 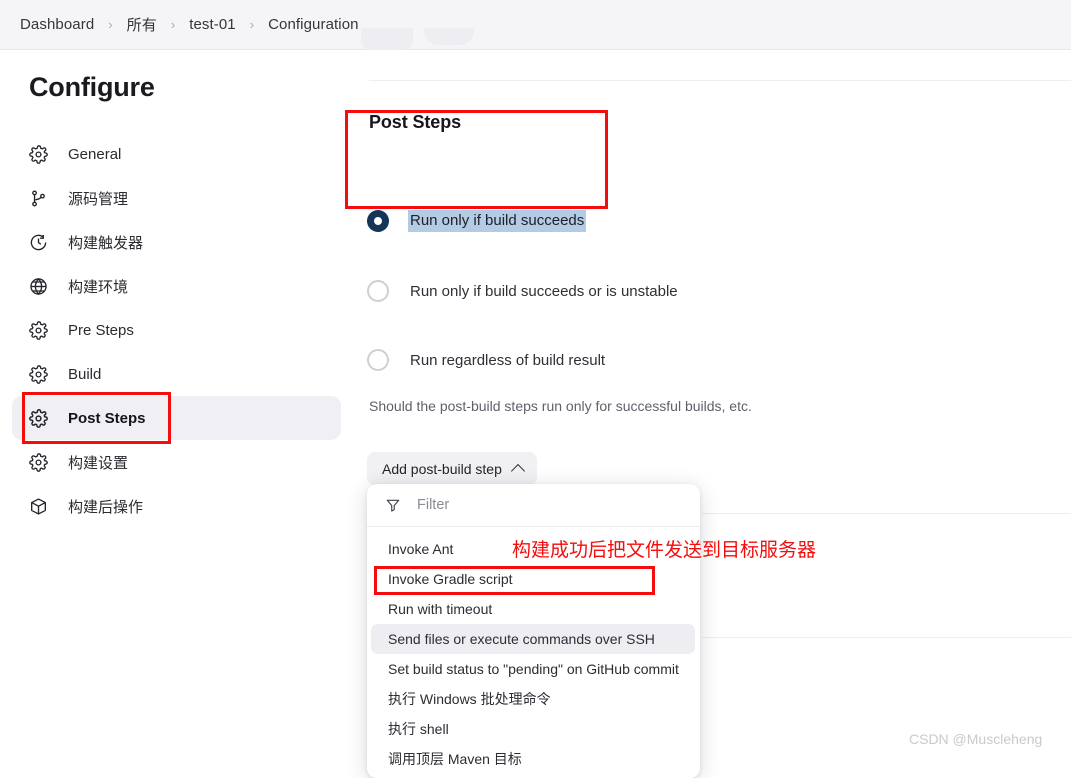 I want to click on radio-option-run-only-if-build-succeeds: Run only if build succeeds, so click(x=477, y=221).